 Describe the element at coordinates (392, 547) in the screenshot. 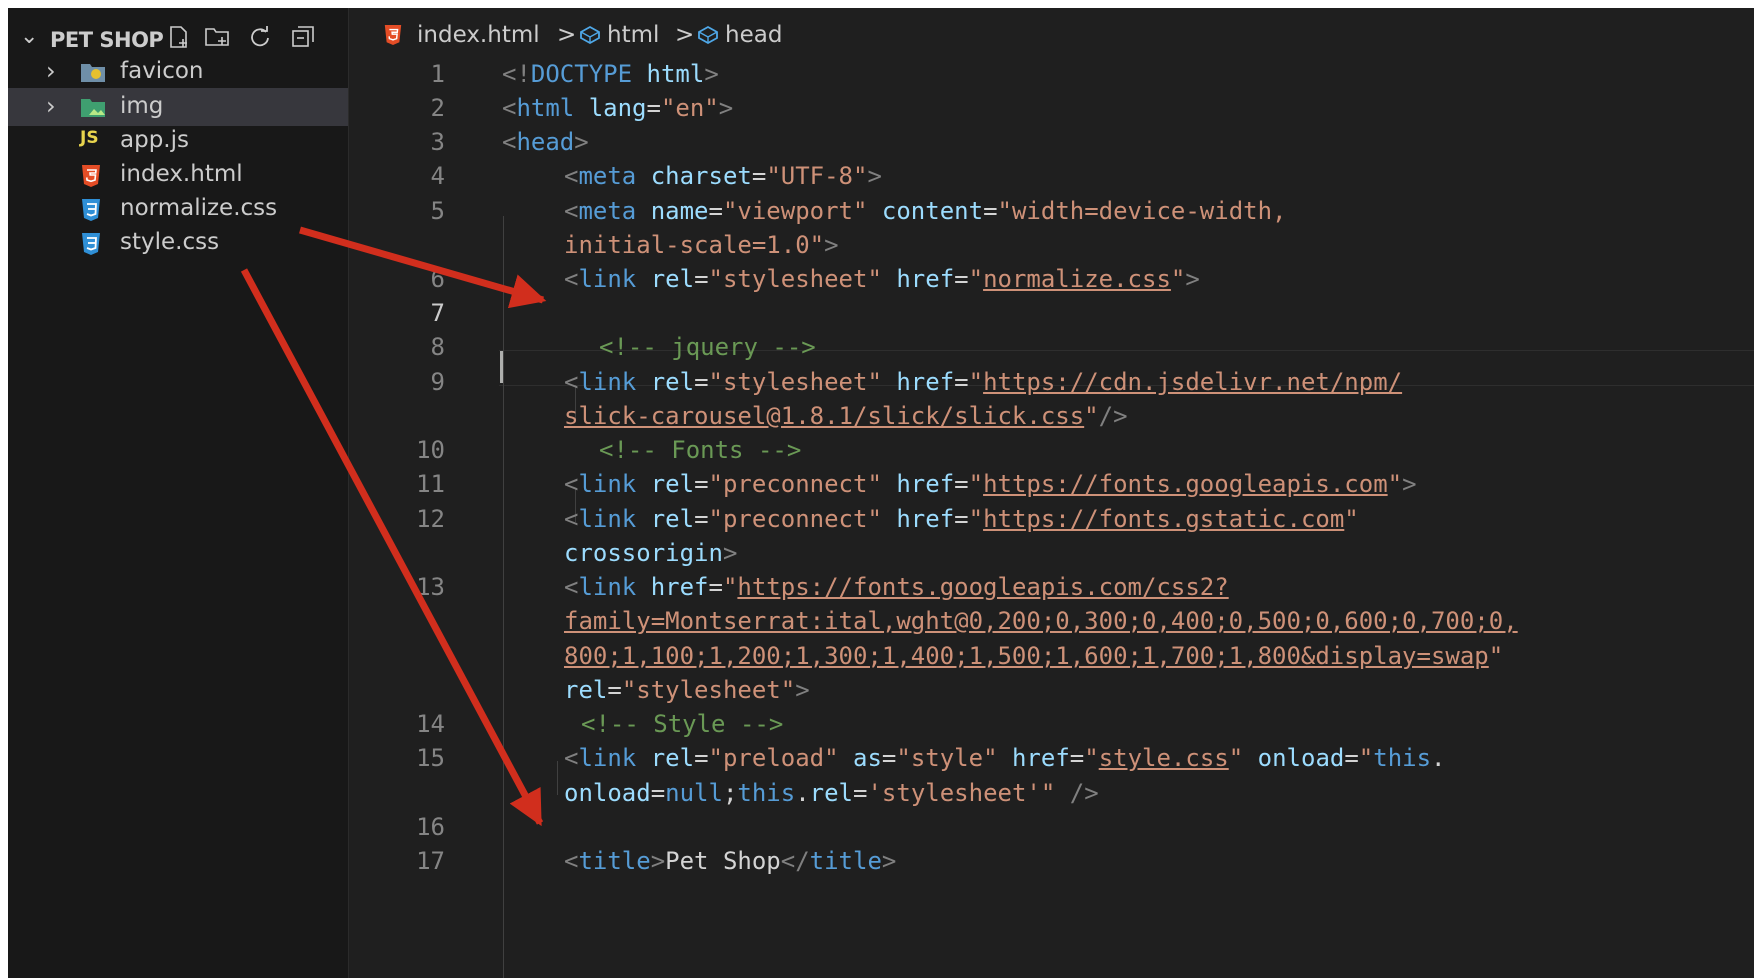

I see `arrow-style-css` at that location.